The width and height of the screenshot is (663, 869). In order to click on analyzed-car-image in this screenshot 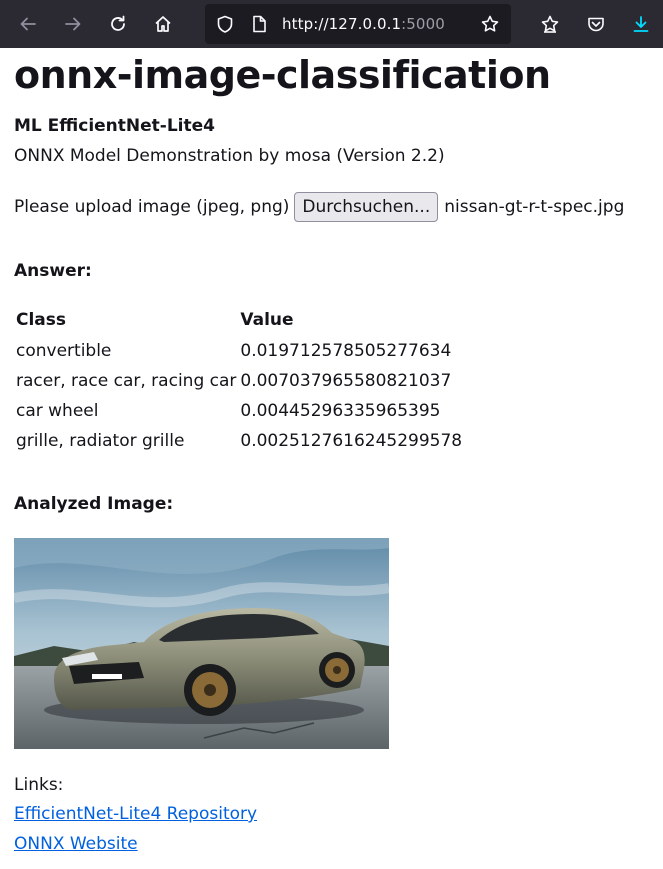, I will do `click(201, 643)`.